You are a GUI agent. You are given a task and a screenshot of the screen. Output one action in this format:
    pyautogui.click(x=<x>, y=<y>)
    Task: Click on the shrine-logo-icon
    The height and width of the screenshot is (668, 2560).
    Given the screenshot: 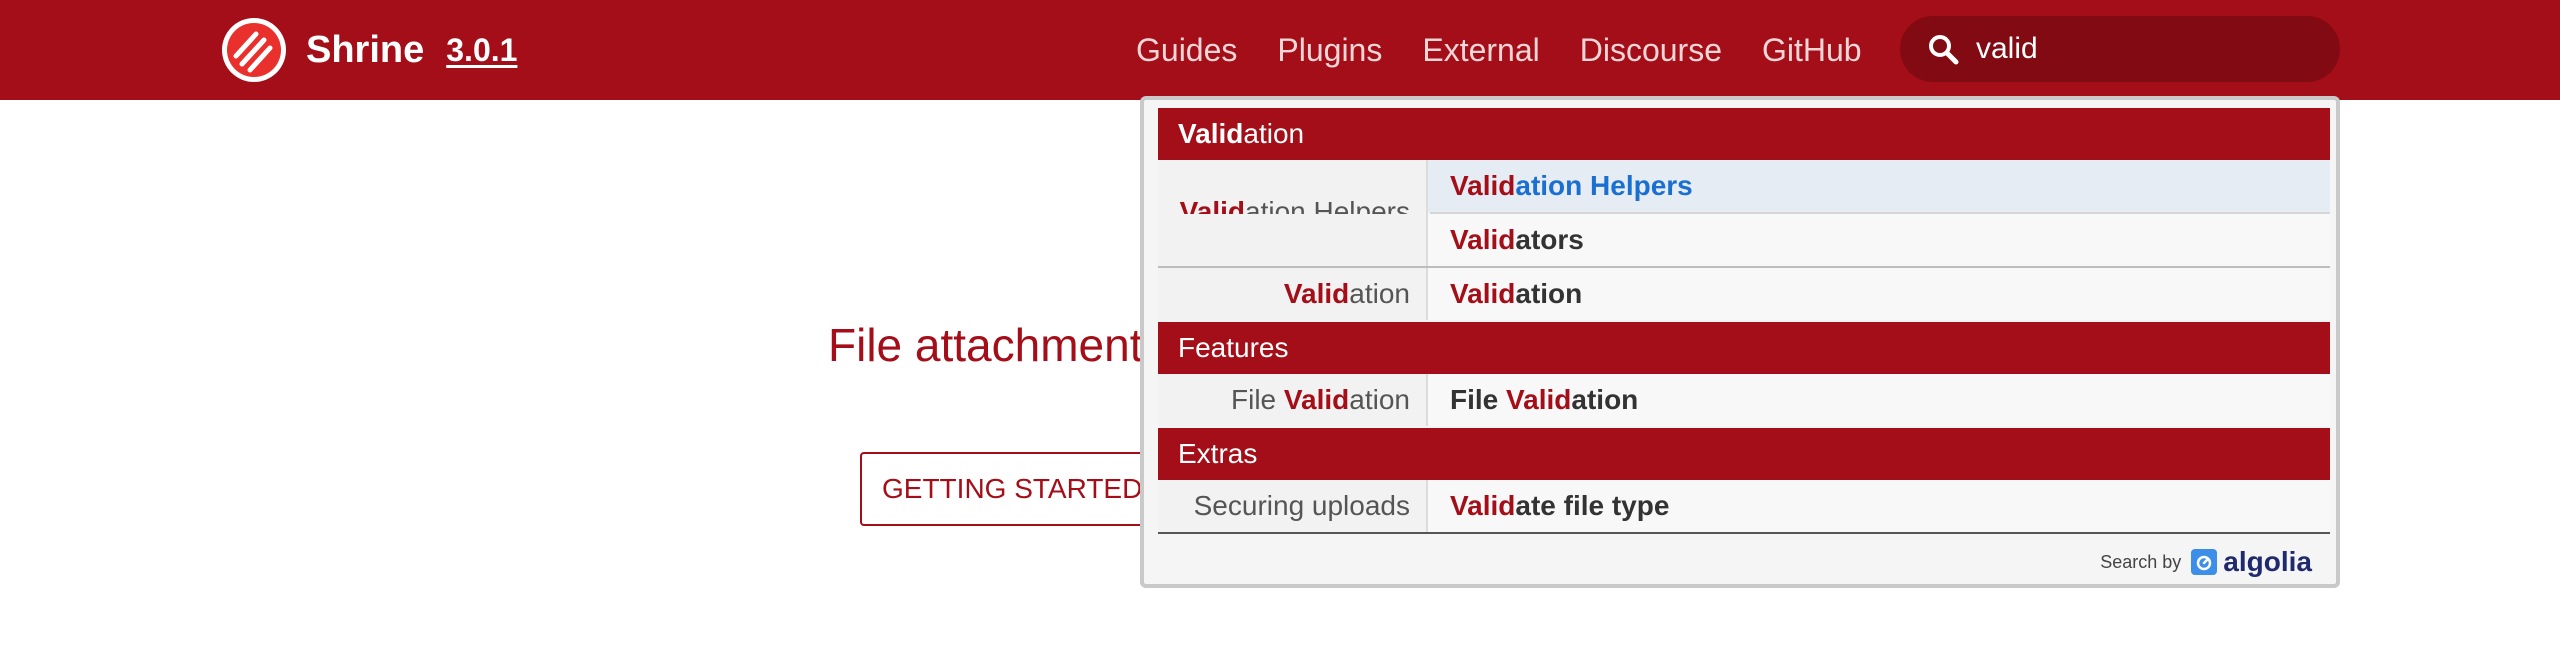 What is the action you would take?
    pyautogui.click(x=254, y=50)
    